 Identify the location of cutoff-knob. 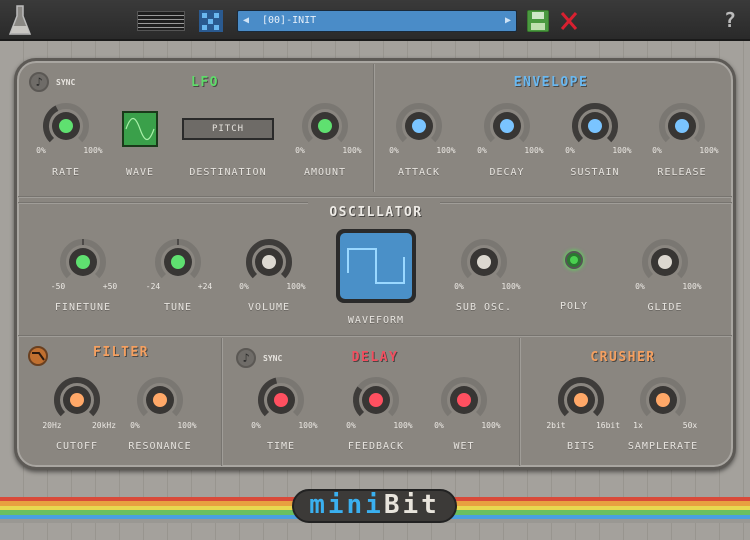
(77, 400).